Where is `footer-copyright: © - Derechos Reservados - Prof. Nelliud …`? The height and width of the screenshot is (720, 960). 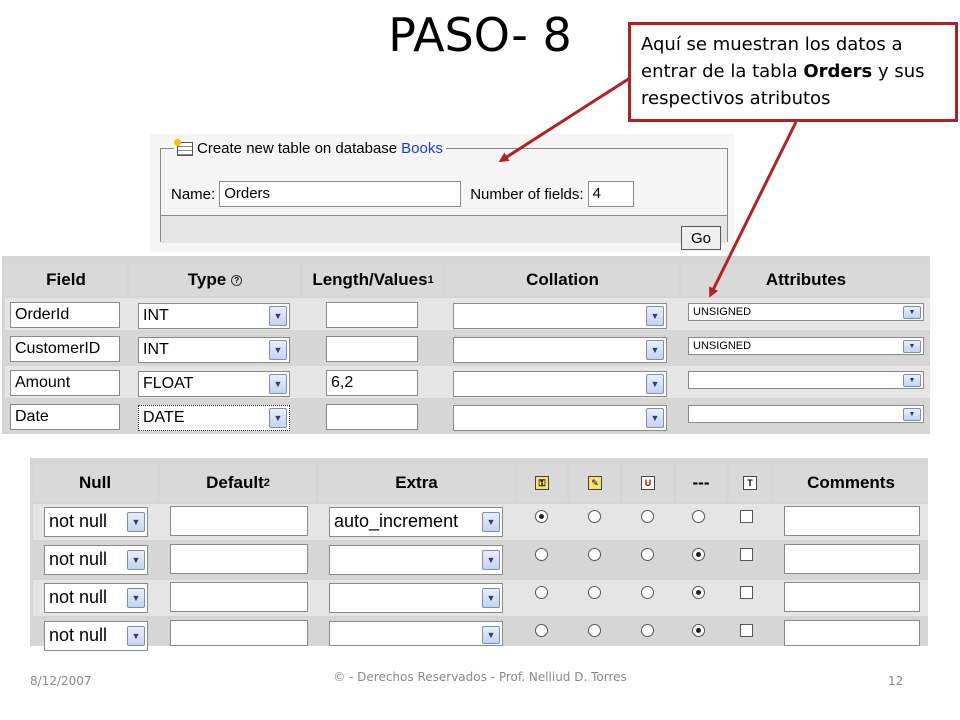 footer-copyright: © - Derechos Reservados - Prof. Nelliud … is located at coordinates (480, 677).